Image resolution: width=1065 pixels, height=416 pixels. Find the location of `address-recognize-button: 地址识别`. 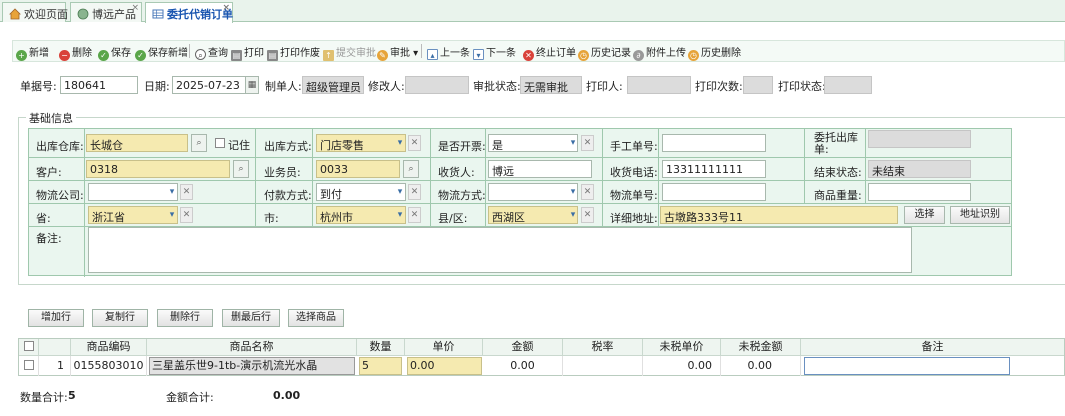

address-recognize-button: 地址识别 is located at coordinates (980, 215).